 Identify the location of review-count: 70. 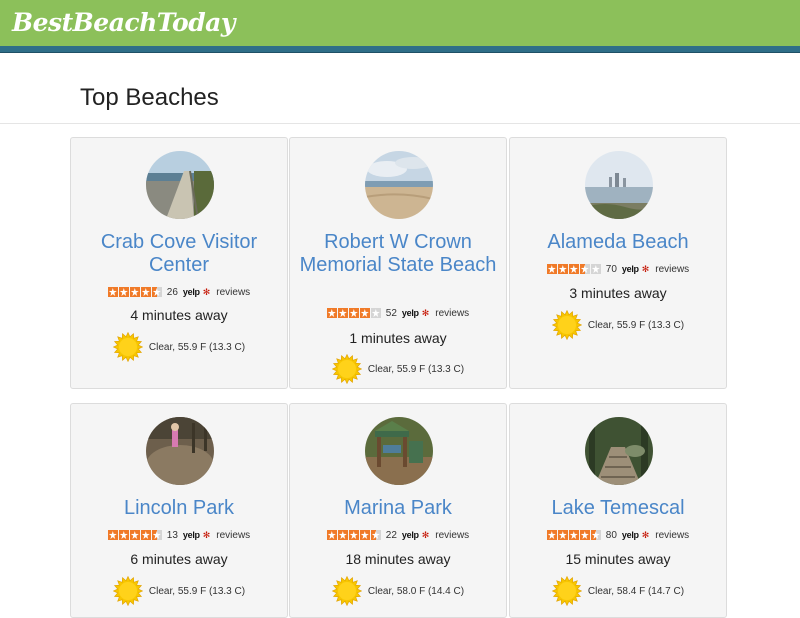
(611, 269).